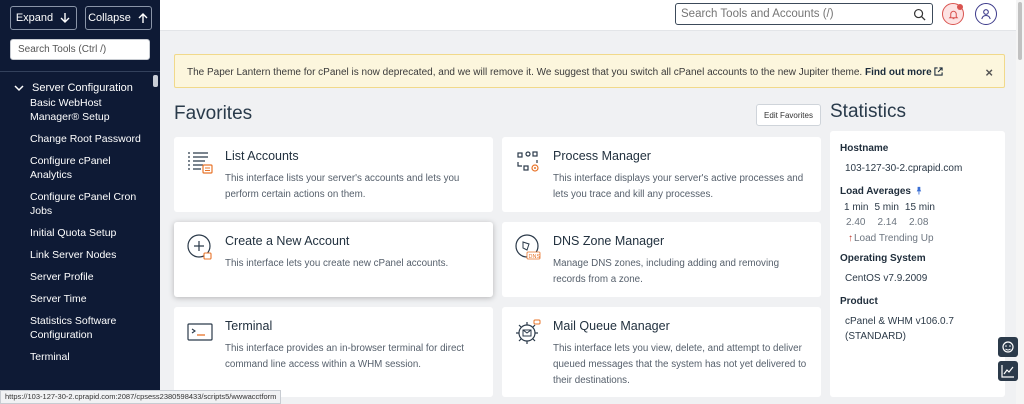 Image resolution: width=1024 pixels, height=404 pixels. What do you see at coordinates (76, 110) in the screenshot?
I see `sidebar-item-basic-webhost-setup: Basic WebHost Manager® Setup` at bounding box center [76, 110].